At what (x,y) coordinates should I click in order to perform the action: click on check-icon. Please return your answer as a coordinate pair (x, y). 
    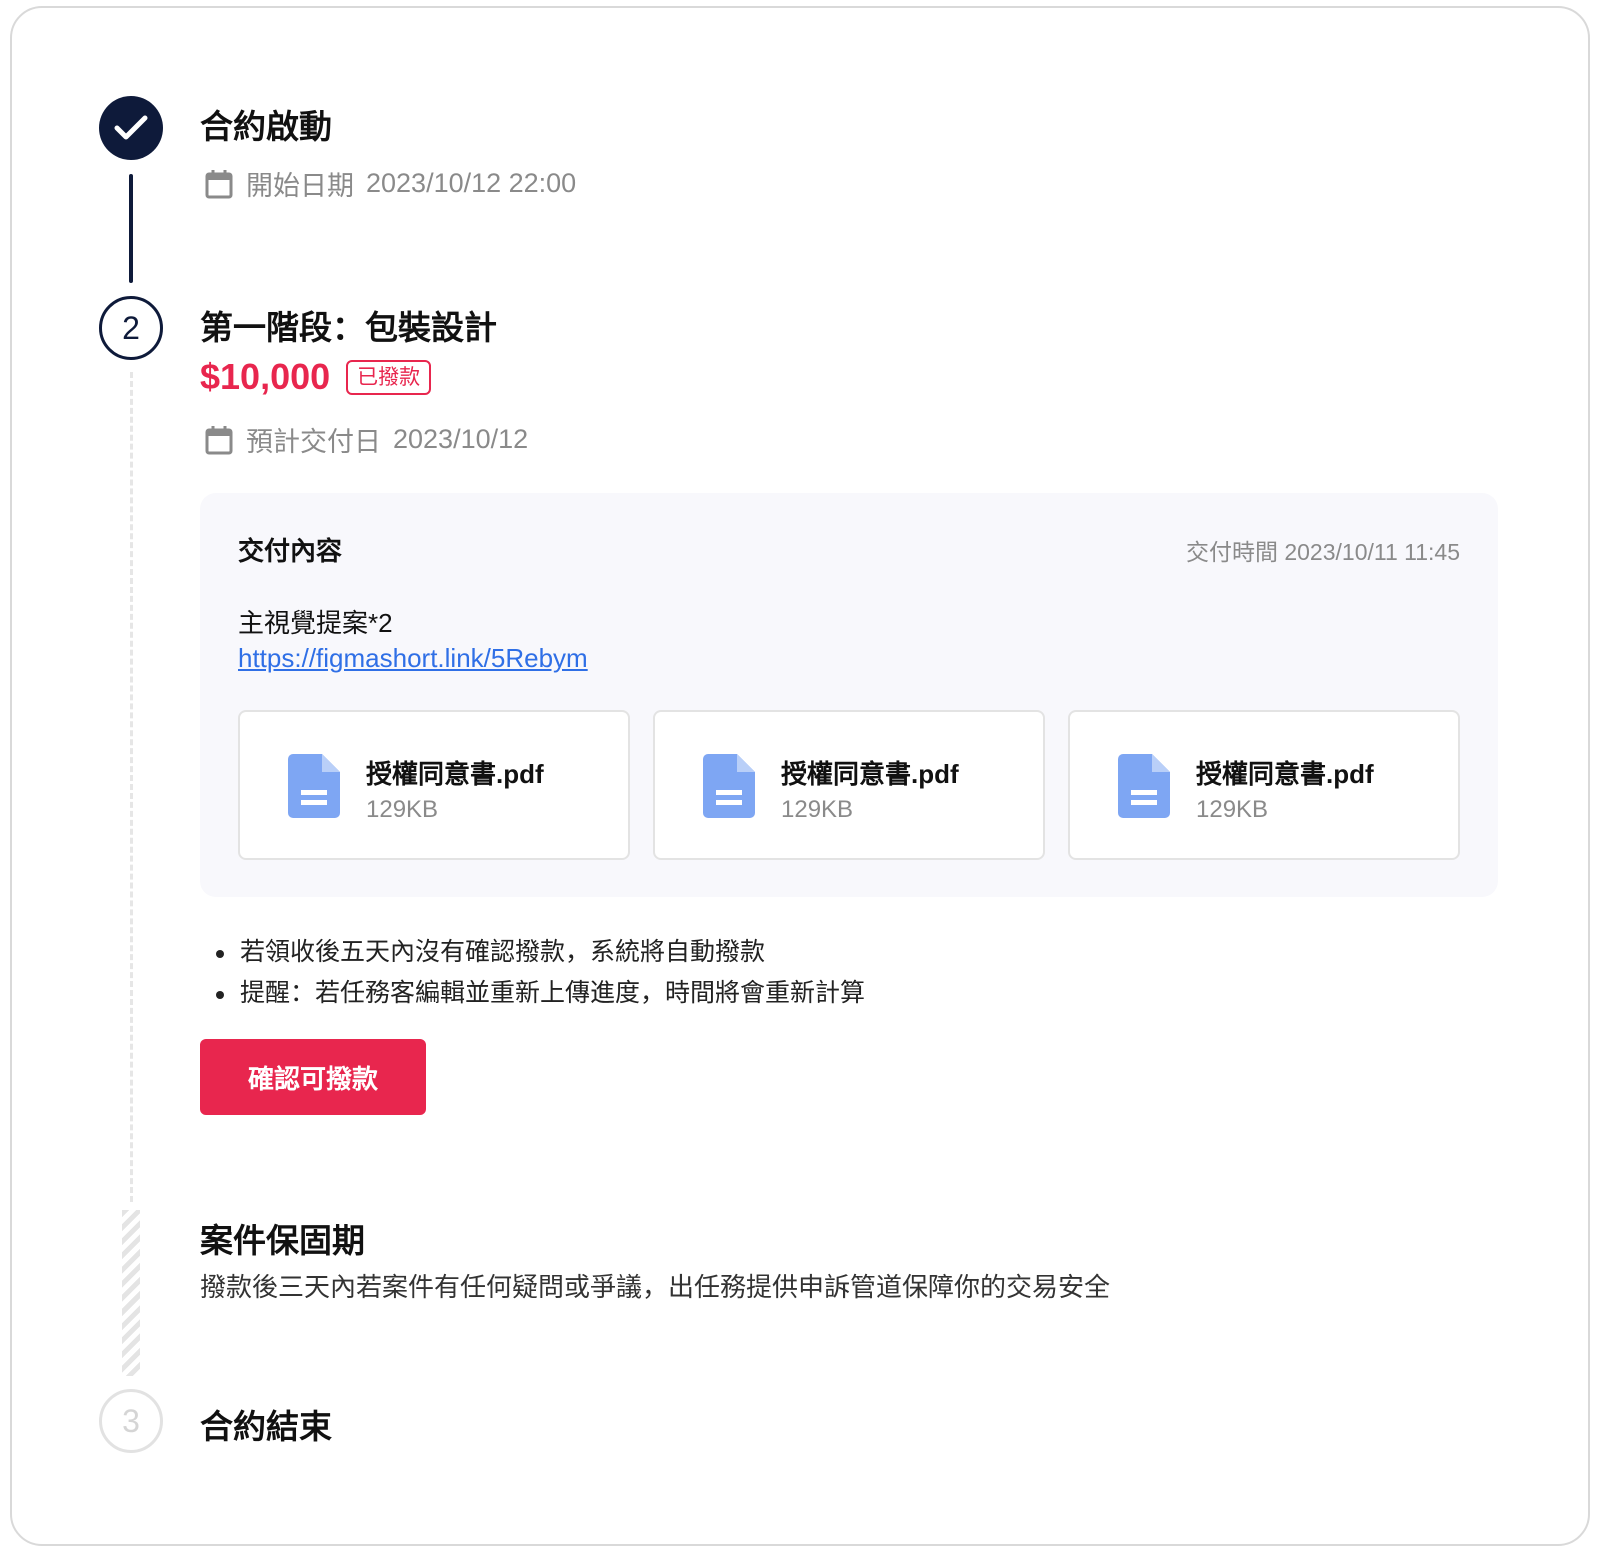
    Looking at the image, I should click on (131, 127).